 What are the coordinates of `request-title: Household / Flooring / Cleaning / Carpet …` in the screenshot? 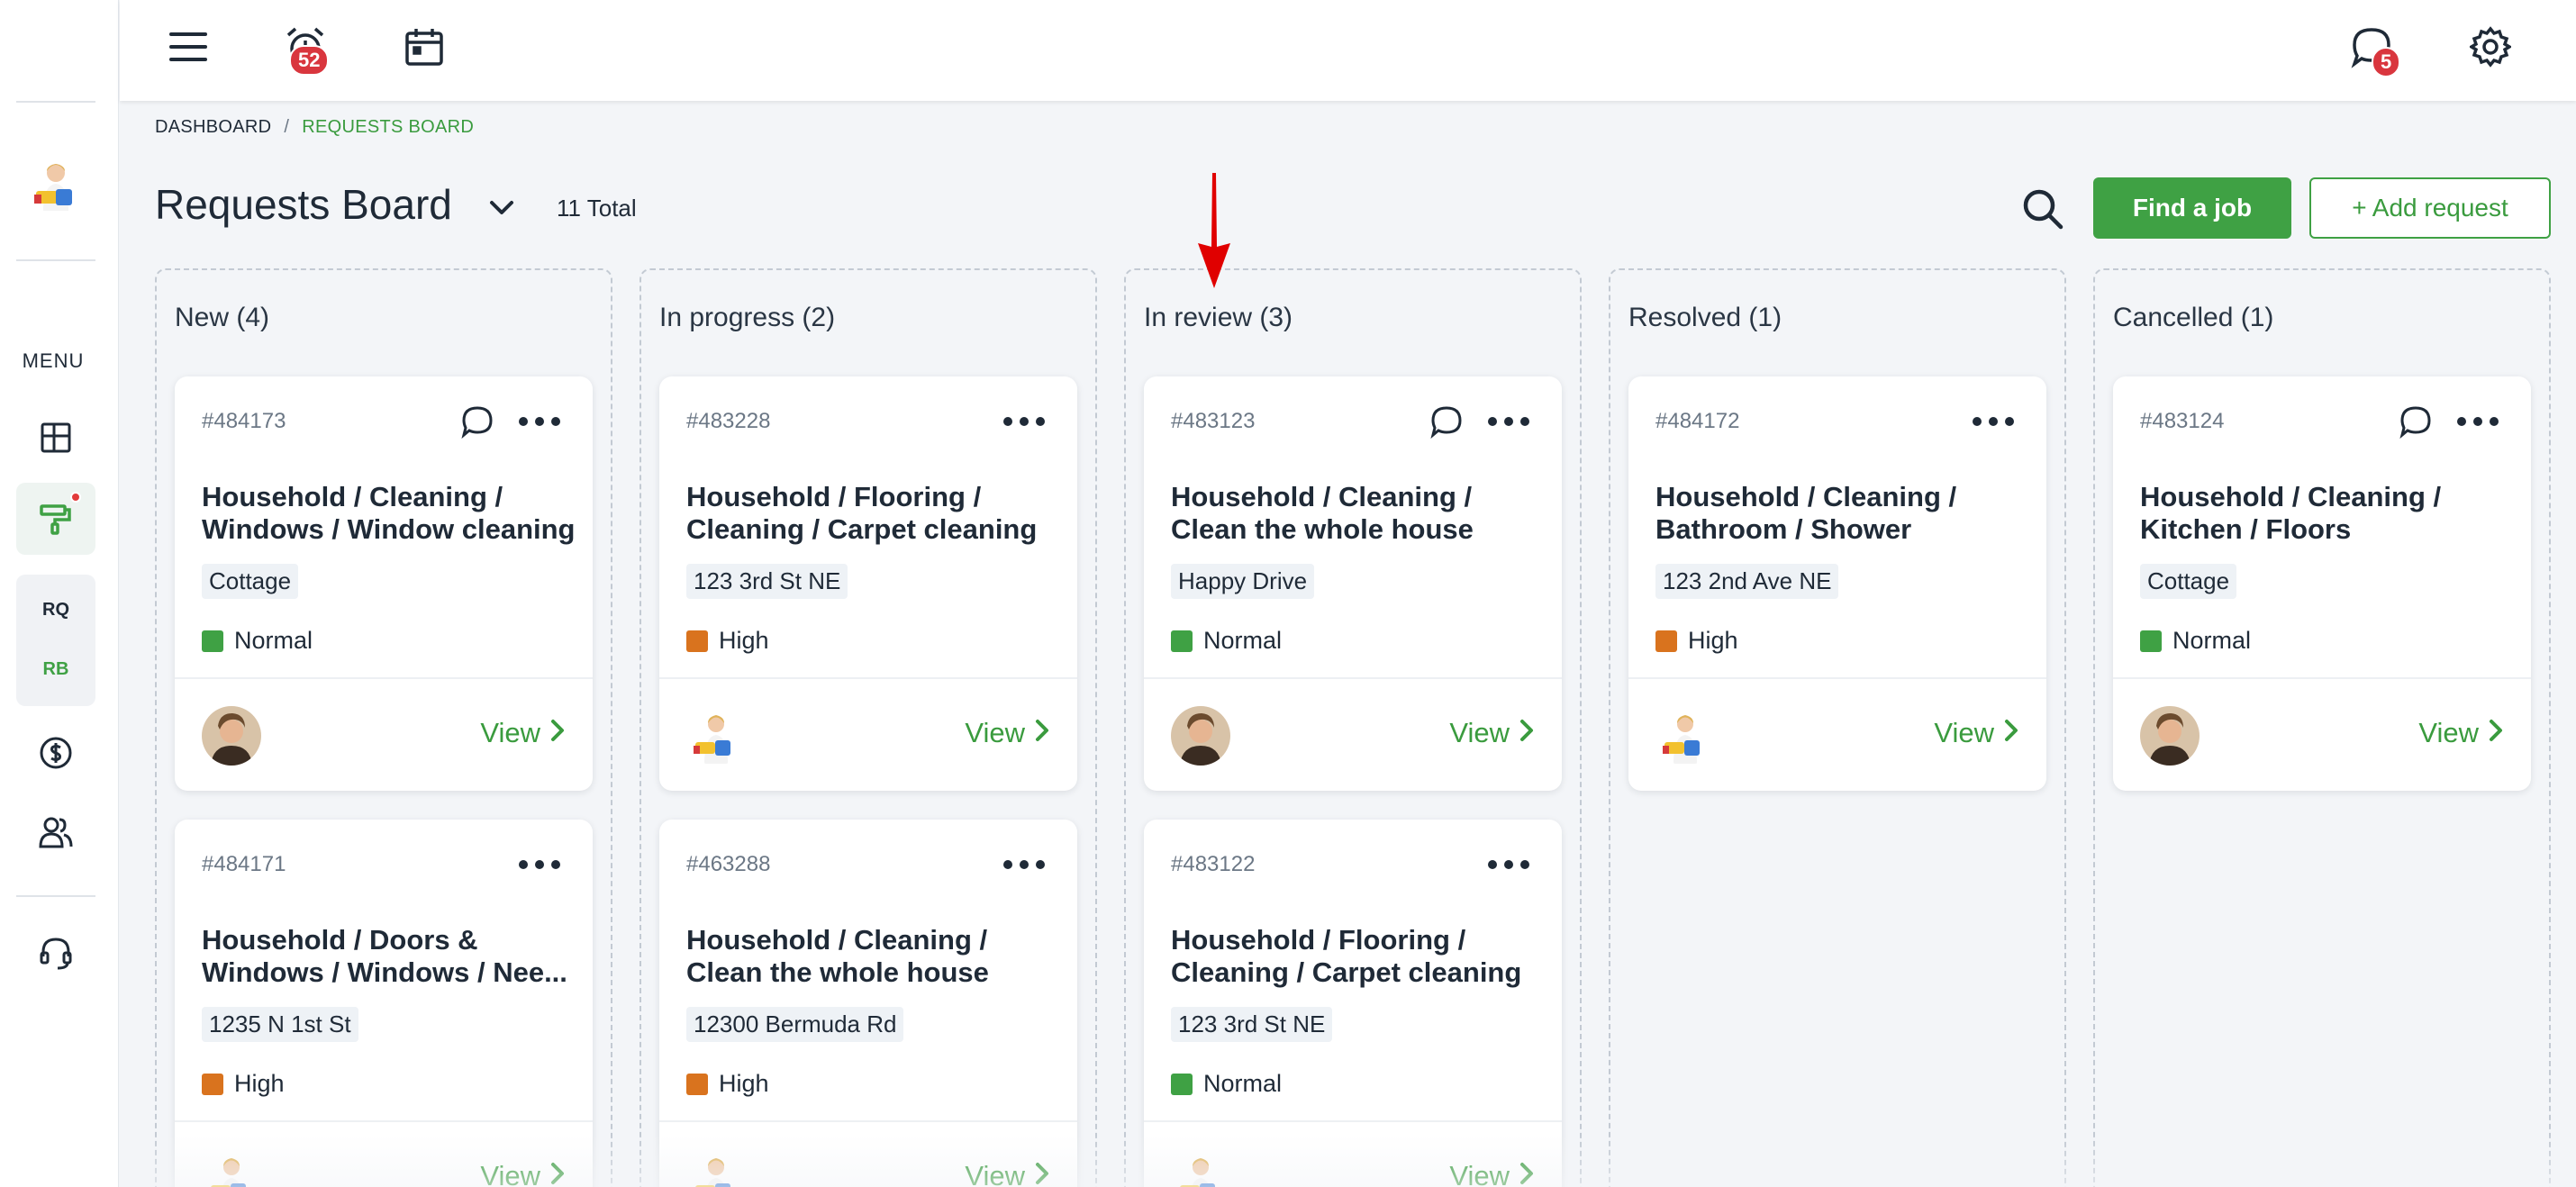 It's located at (875, 513).